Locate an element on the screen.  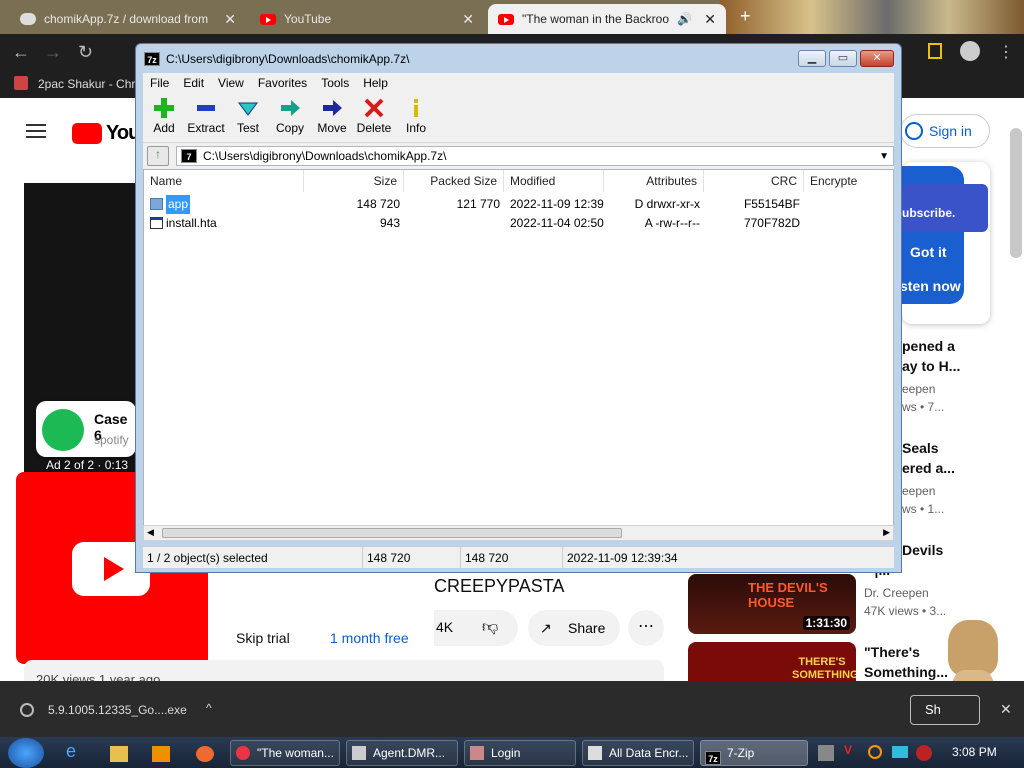
download-item: 5.9.1005.12335_Go....exe is located at coordinates (117, 710).